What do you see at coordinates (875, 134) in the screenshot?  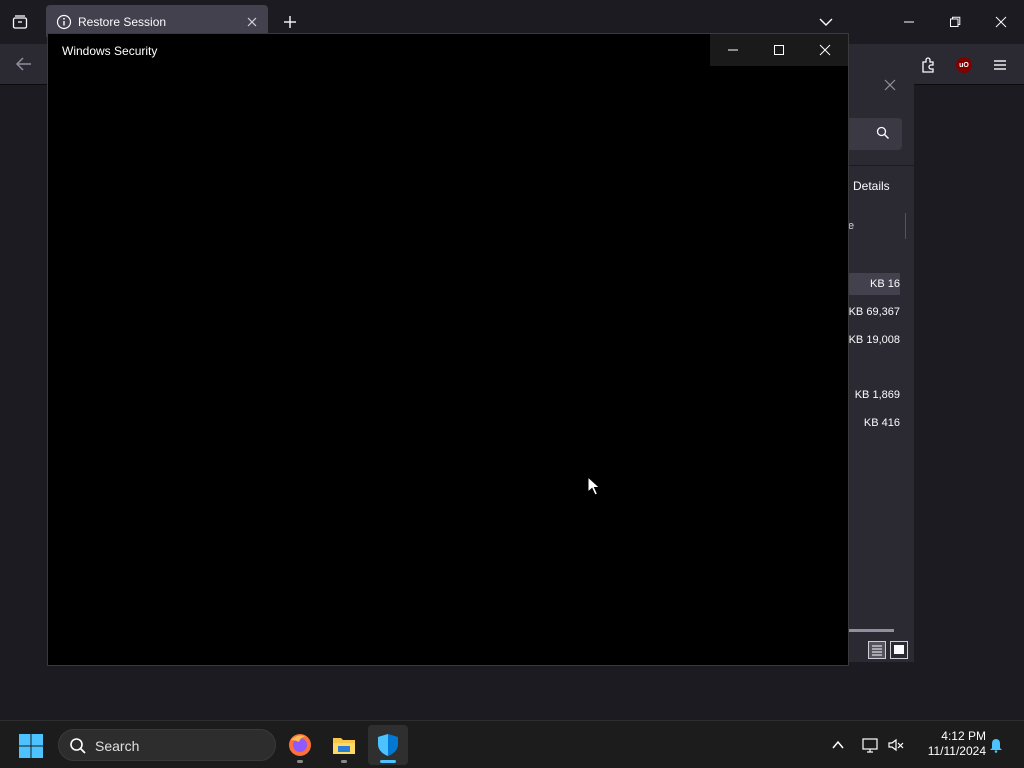 I see `panel-search-input` at bounding box center [875, 134].